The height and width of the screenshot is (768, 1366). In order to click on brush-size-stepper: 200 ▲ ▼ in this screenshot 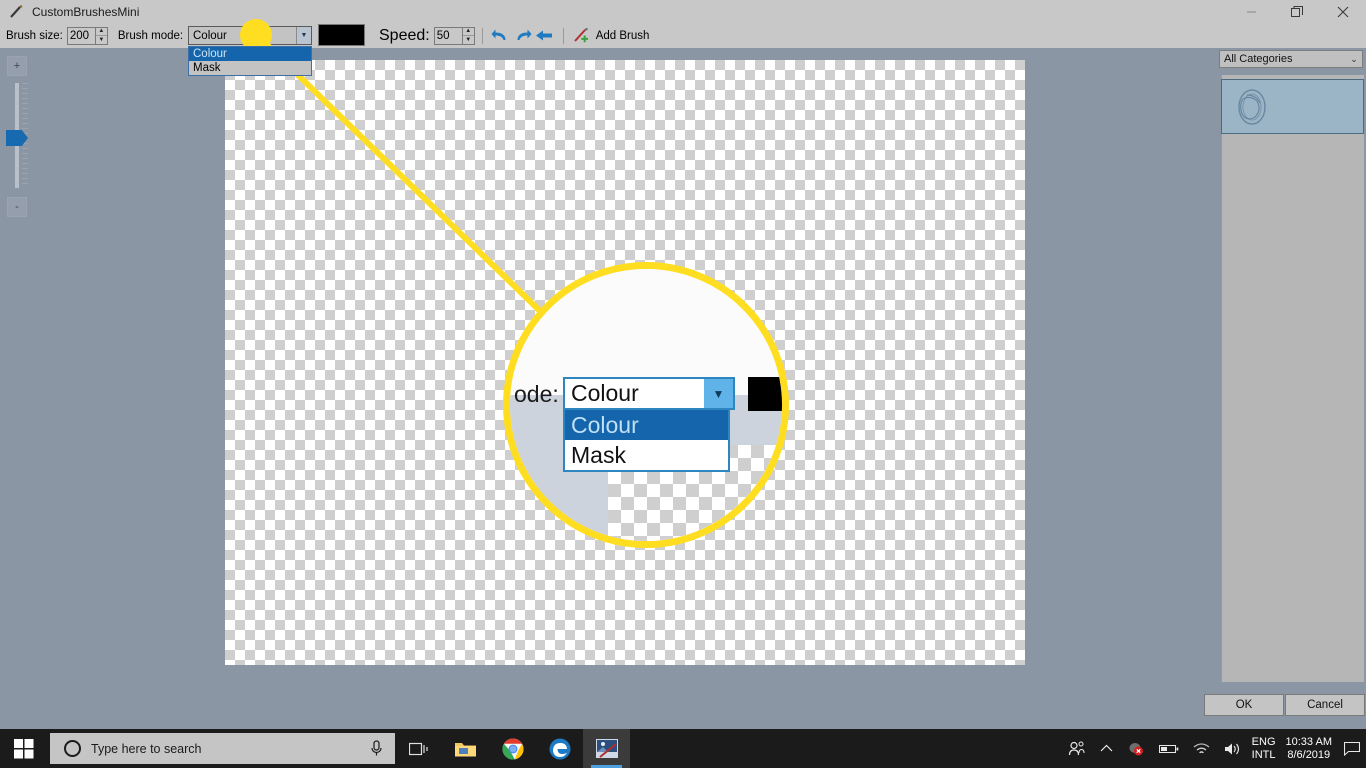, I will do `click(87, 35)`.